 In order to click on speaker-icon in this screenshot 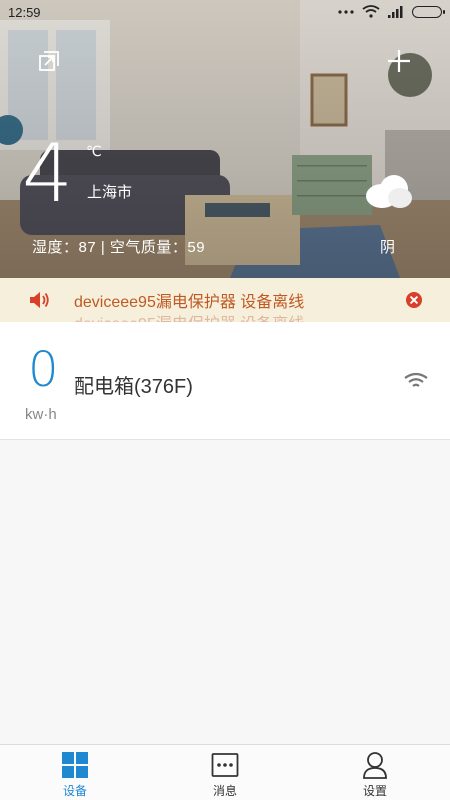, I will do `click(39, 300)`.